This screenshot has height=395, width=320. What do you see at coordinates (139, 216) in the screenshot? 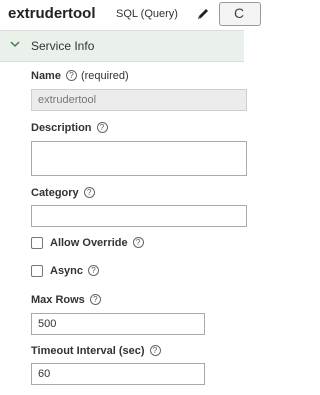
I see `category-field` at bounding box center [139, 216].